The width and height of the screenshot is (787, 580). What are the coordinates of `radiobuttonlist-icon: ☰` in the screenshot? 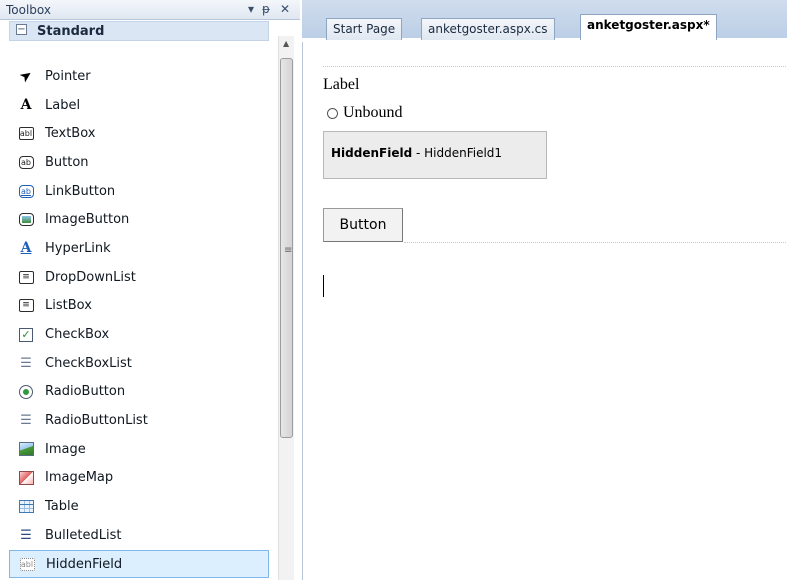 It's located at (26, 421).